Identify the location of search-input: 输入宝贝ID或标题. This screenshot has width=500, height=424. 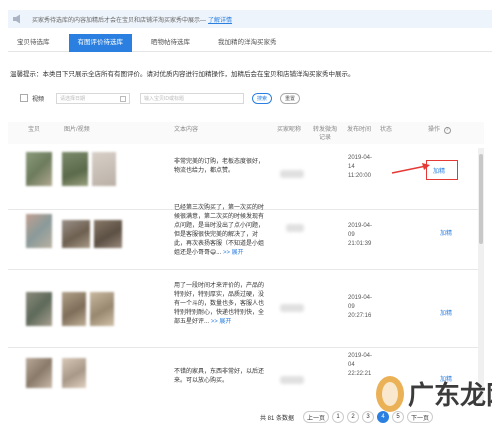
(192, 98).